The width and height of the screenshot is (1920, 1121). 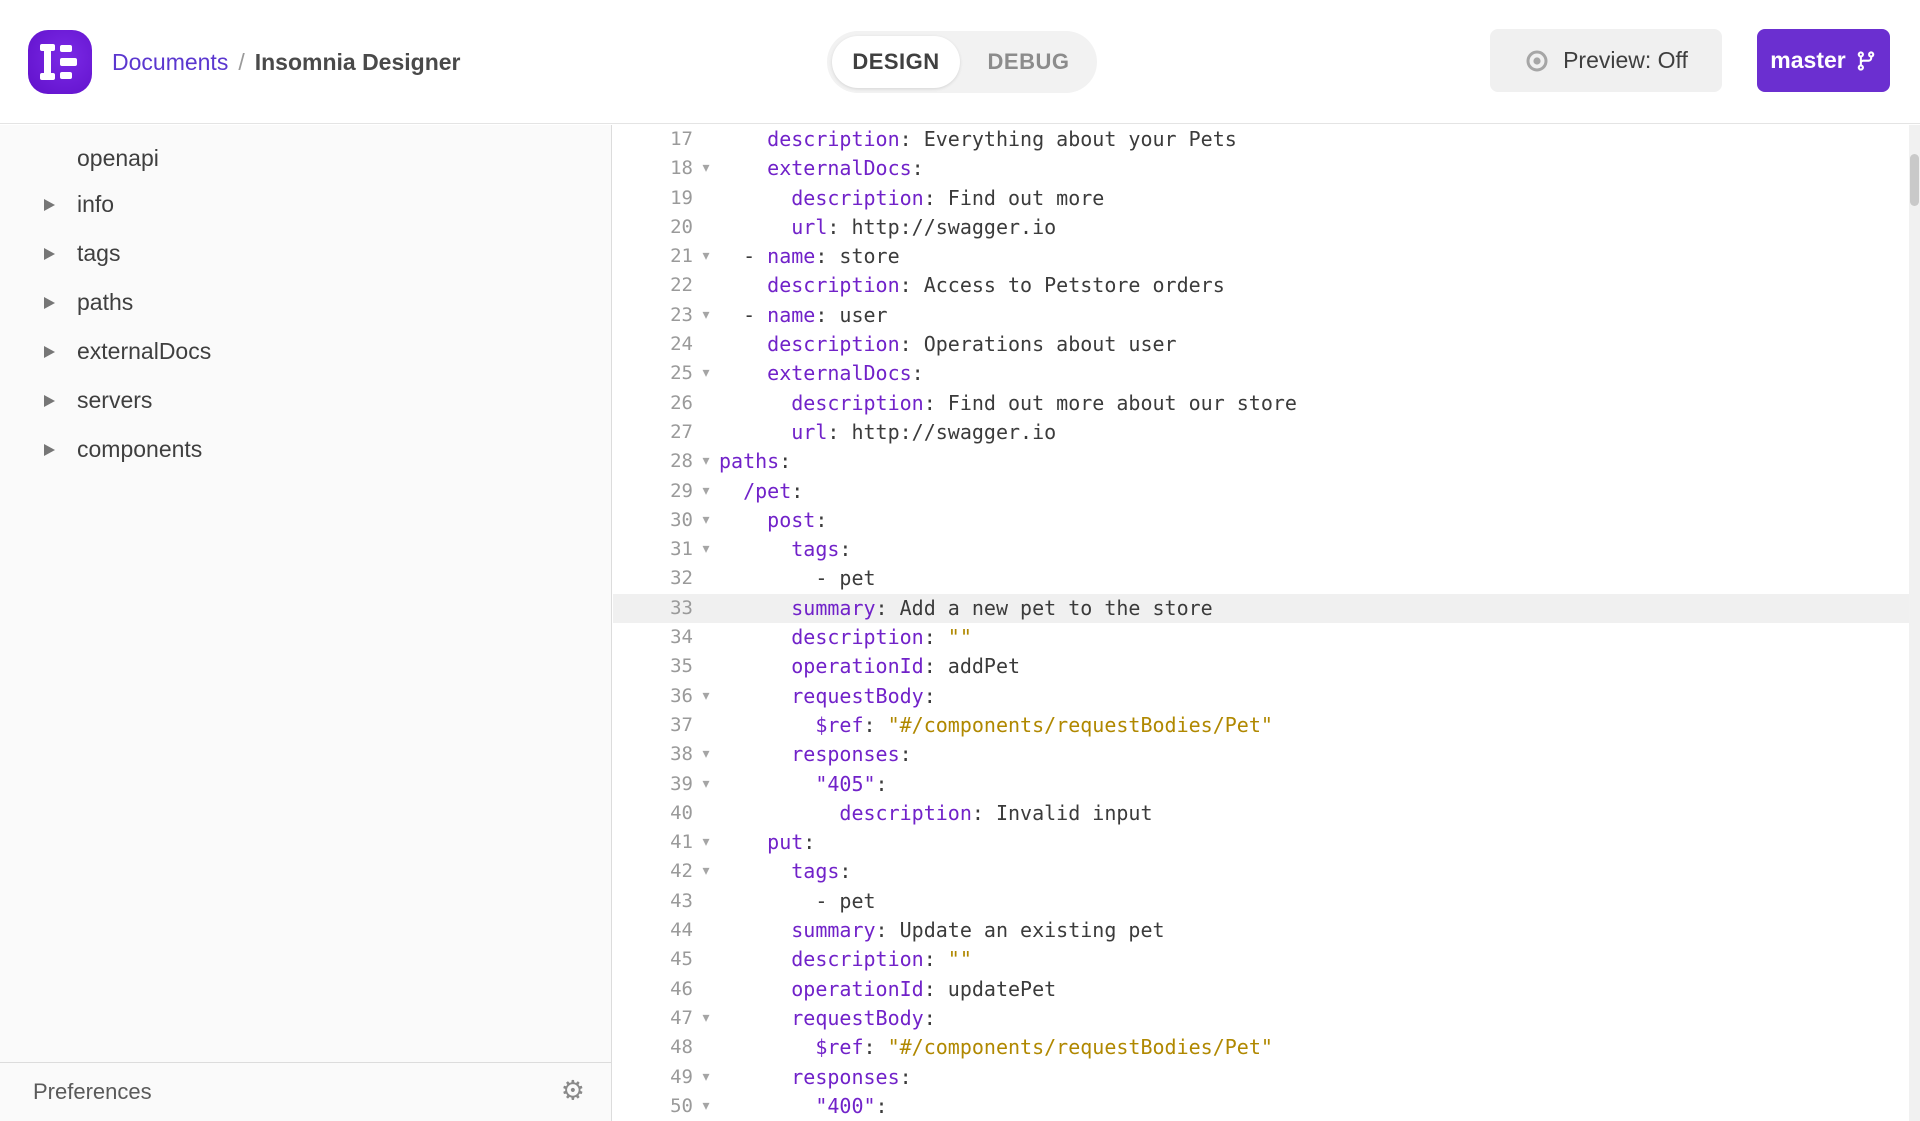 What do you see at coordinates (1319, 256) in the screenshot?
I see `code-text: - name: store` at bounding box center [1319, 256].